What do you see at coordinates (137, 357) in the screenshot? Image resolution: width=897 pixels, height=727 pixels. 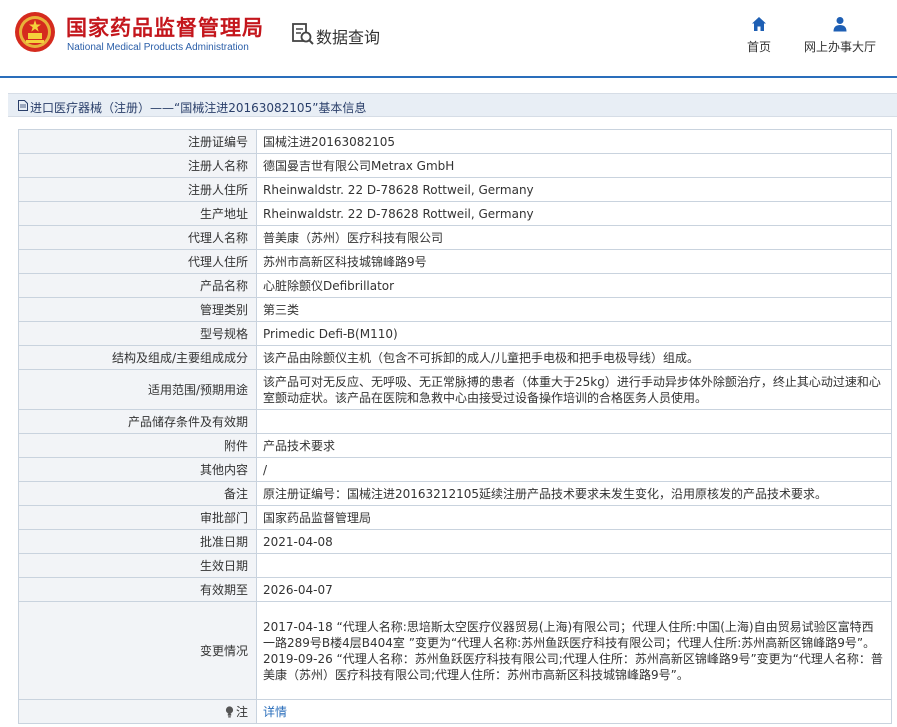 I see `row-label: 结构及组成/主要组成成分` at bounding box center [137, 357].